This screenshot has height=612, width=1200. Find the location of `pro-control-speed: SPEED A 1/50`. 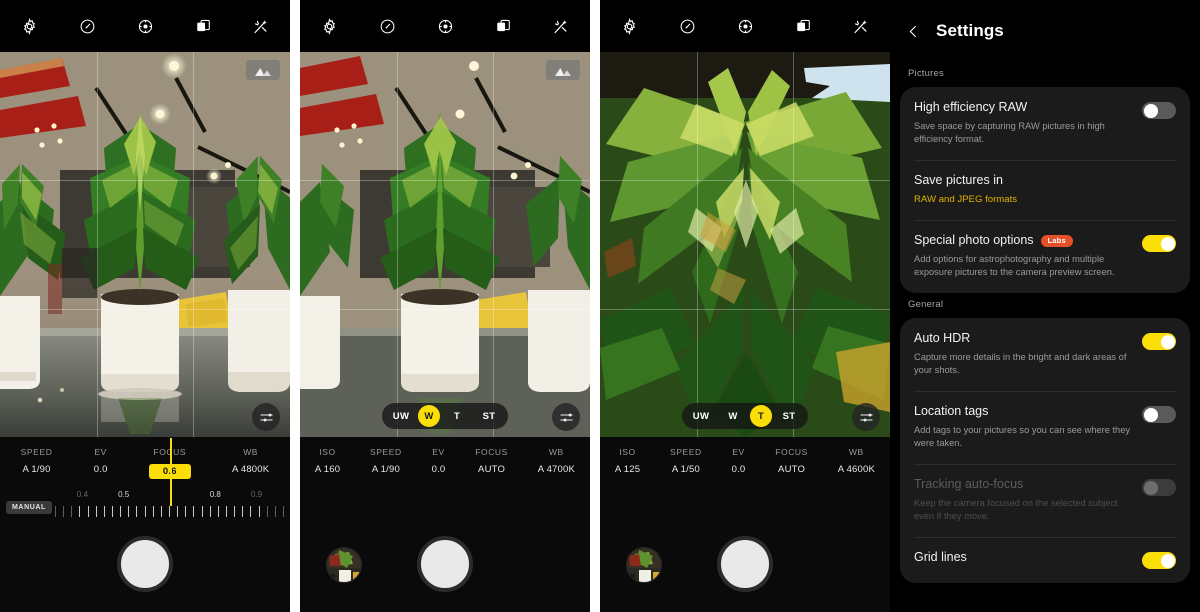

pro-control-speed: SPEED A 1/50 is located at coordinates (686, 461).